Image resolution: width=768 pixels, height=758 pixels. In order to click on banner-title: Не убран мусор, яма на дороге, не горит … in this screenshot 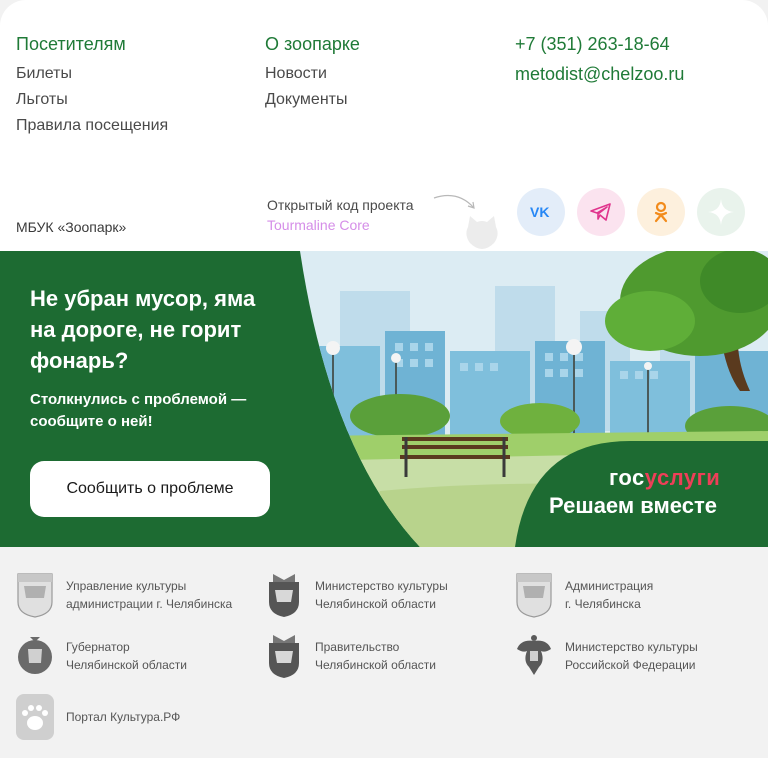, I will do `click(143, 329)`.